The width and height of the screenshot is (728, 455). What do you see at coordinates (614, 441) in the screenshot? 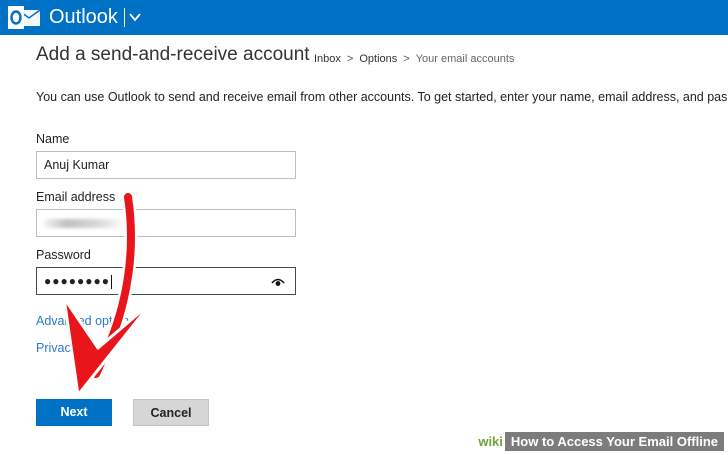
I see `watermark-title: How to Access Your Email Offline` at bounding box center [614, 441].